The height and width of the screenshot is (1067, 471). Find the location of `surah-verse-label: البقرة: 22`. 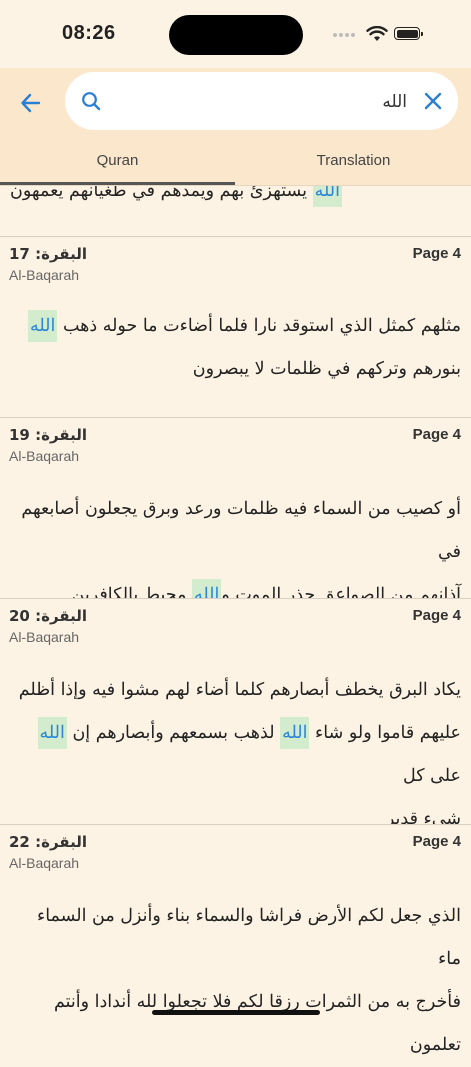

surah-verse-label: البقرة: 22 is located at coordinates (48, 842).